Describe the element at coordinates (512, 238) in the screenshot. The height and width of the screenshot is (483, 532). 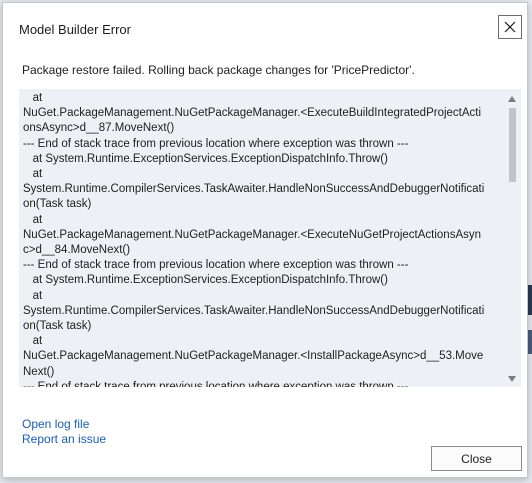
I see `vertical-scrollbar` at that location.